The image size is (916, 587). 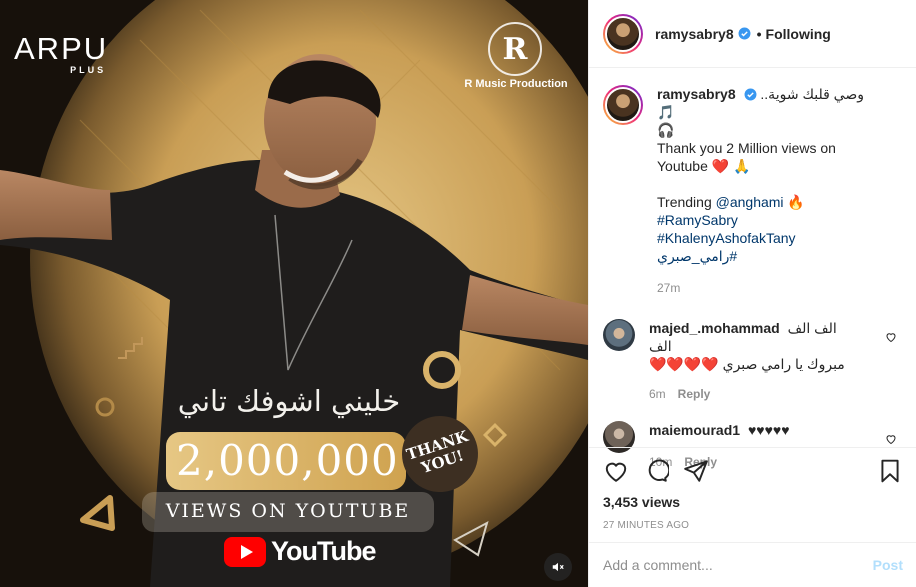 What do you see at coordinates (686, 202) in the screenshot?
I see `caption-trending-prefix: Trending` at bounding box center [686, 202].